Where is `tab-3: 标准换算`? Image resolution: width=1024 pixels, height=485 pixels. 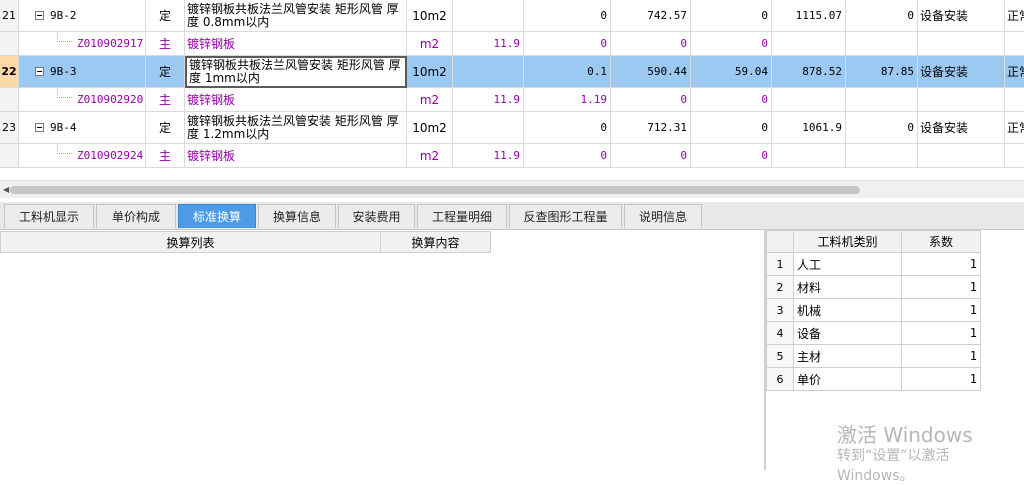 tab-3: 标准换算 is located at coordinates (217, 216).